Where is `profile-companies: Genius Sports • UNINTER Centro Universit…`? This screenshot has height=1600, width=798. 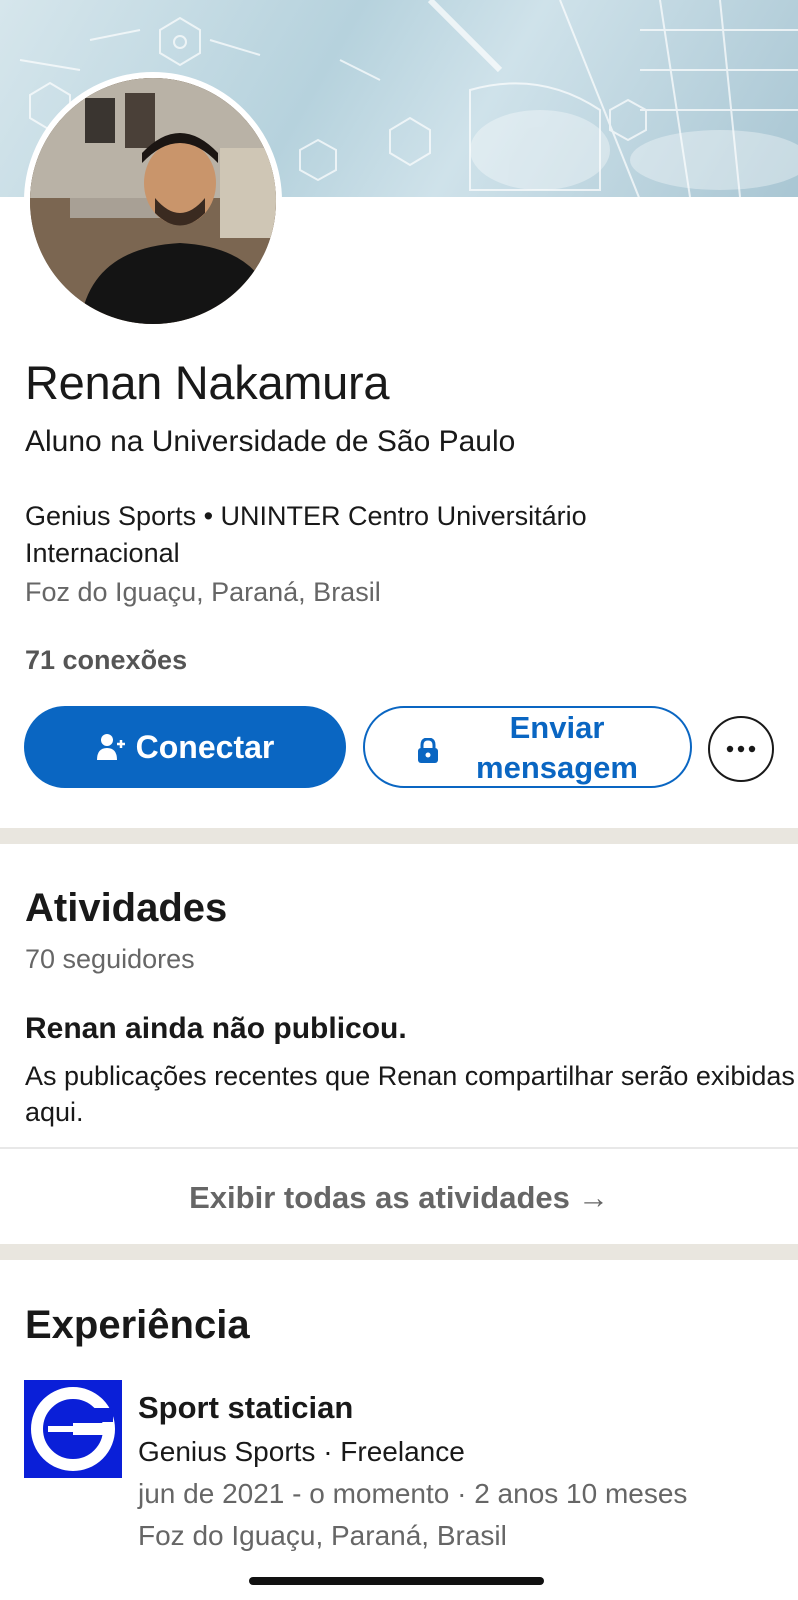 profile-companies: Genius Sports • UNINTER Centro Universit… is located at coordinates (385, 535).